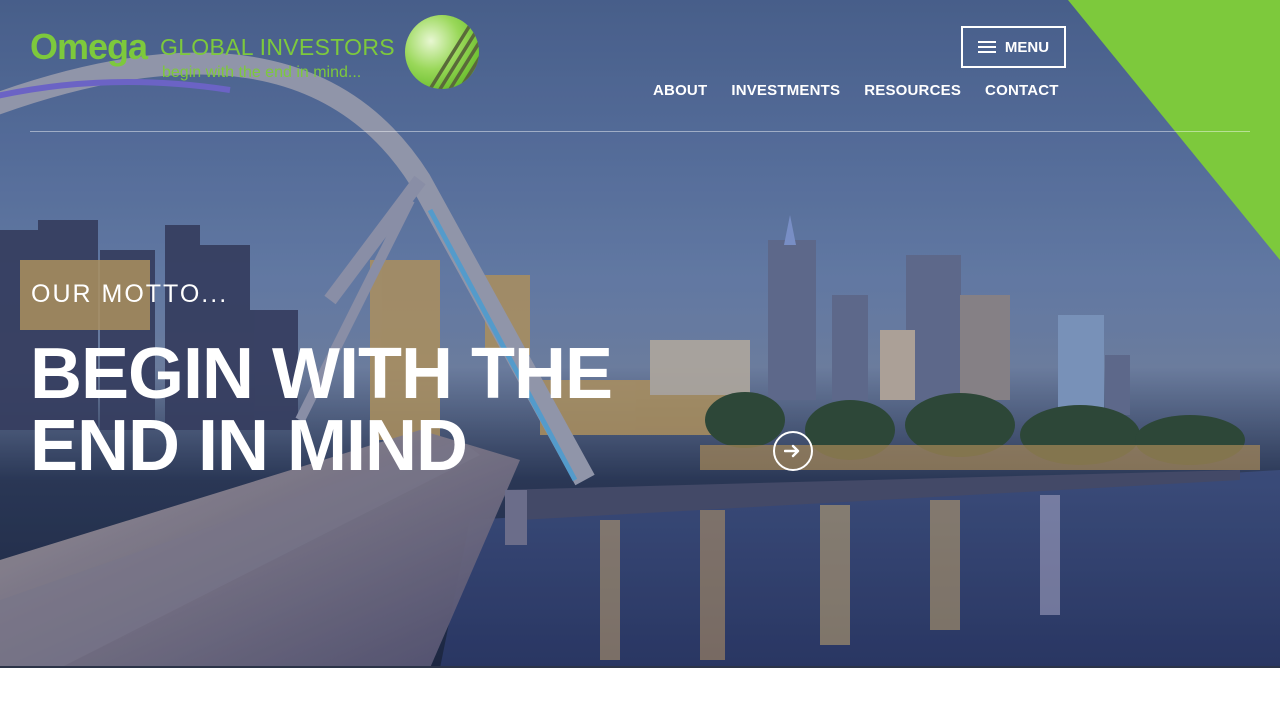 This screenshot has width=1280, height=711. I want to click on nav-about: ABOUT, so click(680, 90).